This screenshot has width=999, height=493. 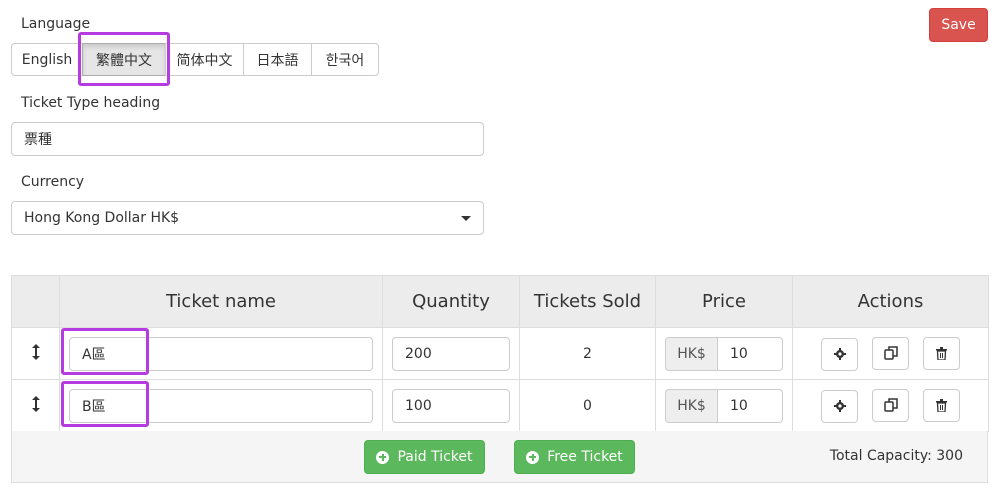 What do you see at coordinates (585, 457) in the screenshot?
I see `free-ticket-label: Free Ticket` at bounding box center [585, 457].